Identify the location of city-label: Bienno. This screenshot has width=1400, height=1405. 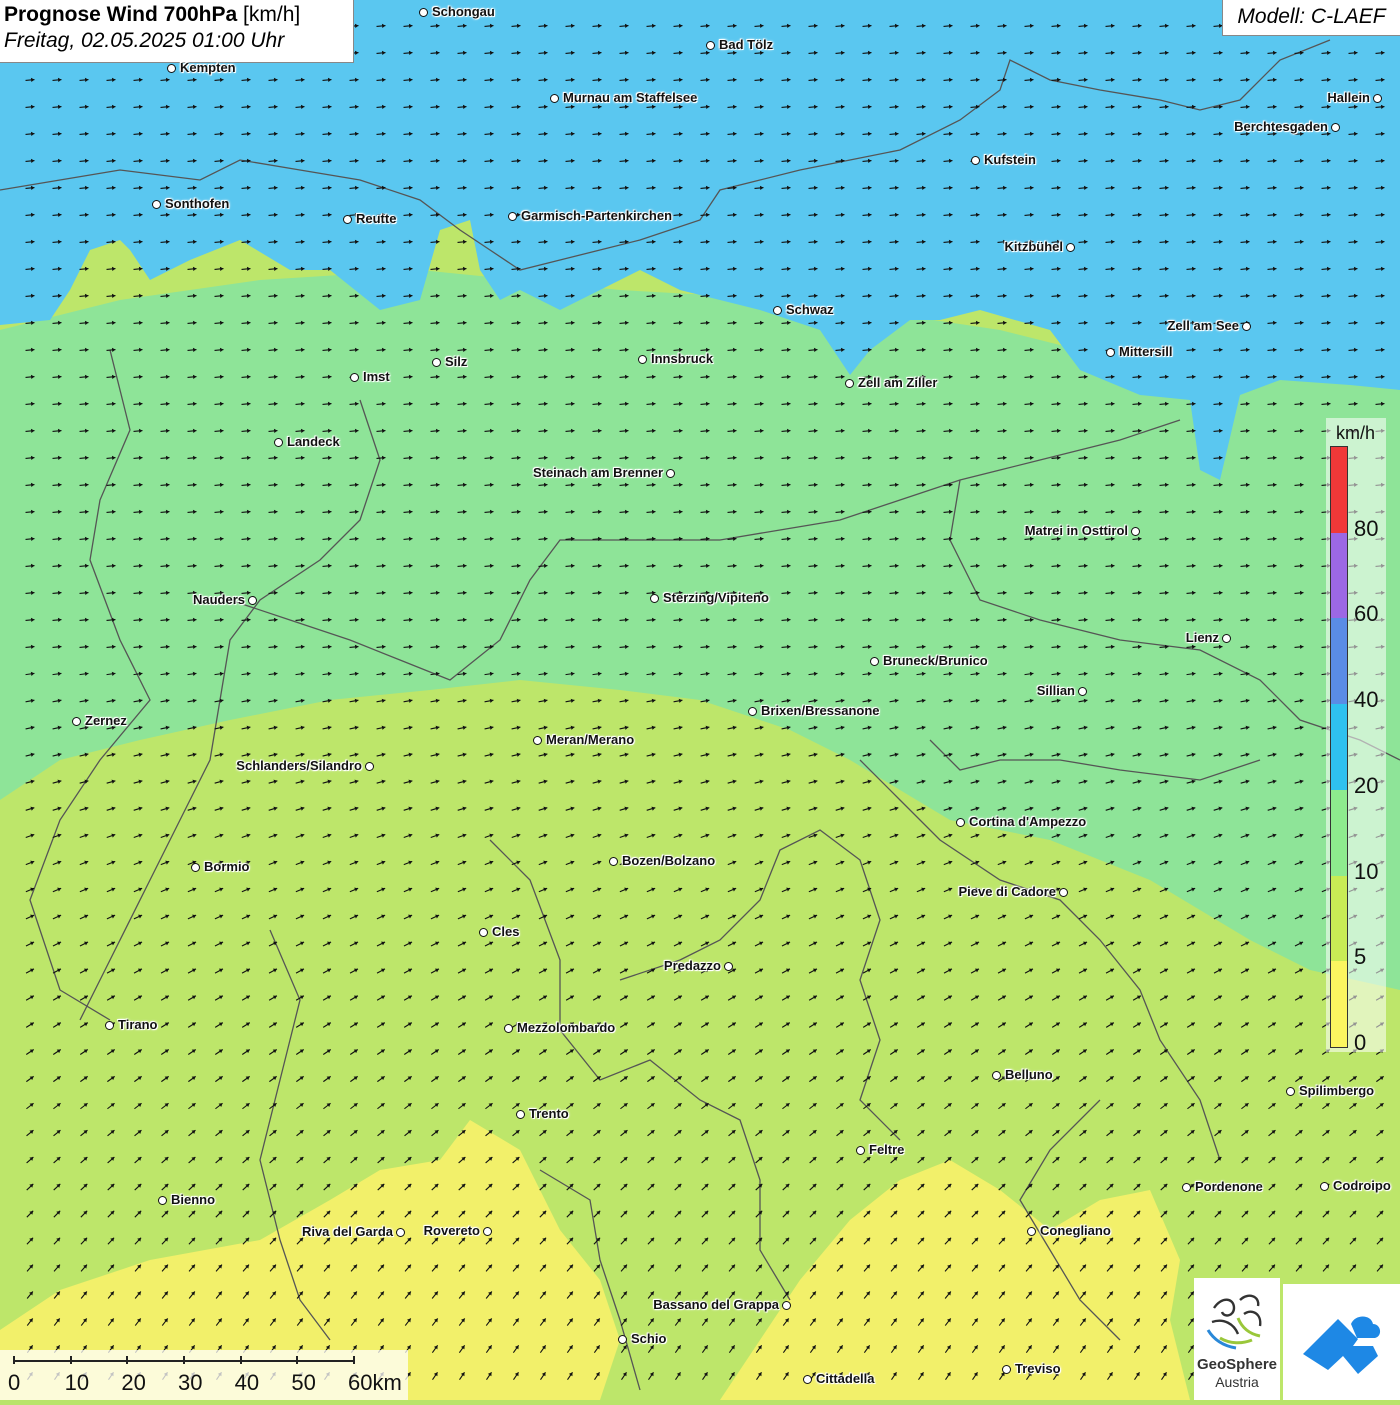
(193, 1199).